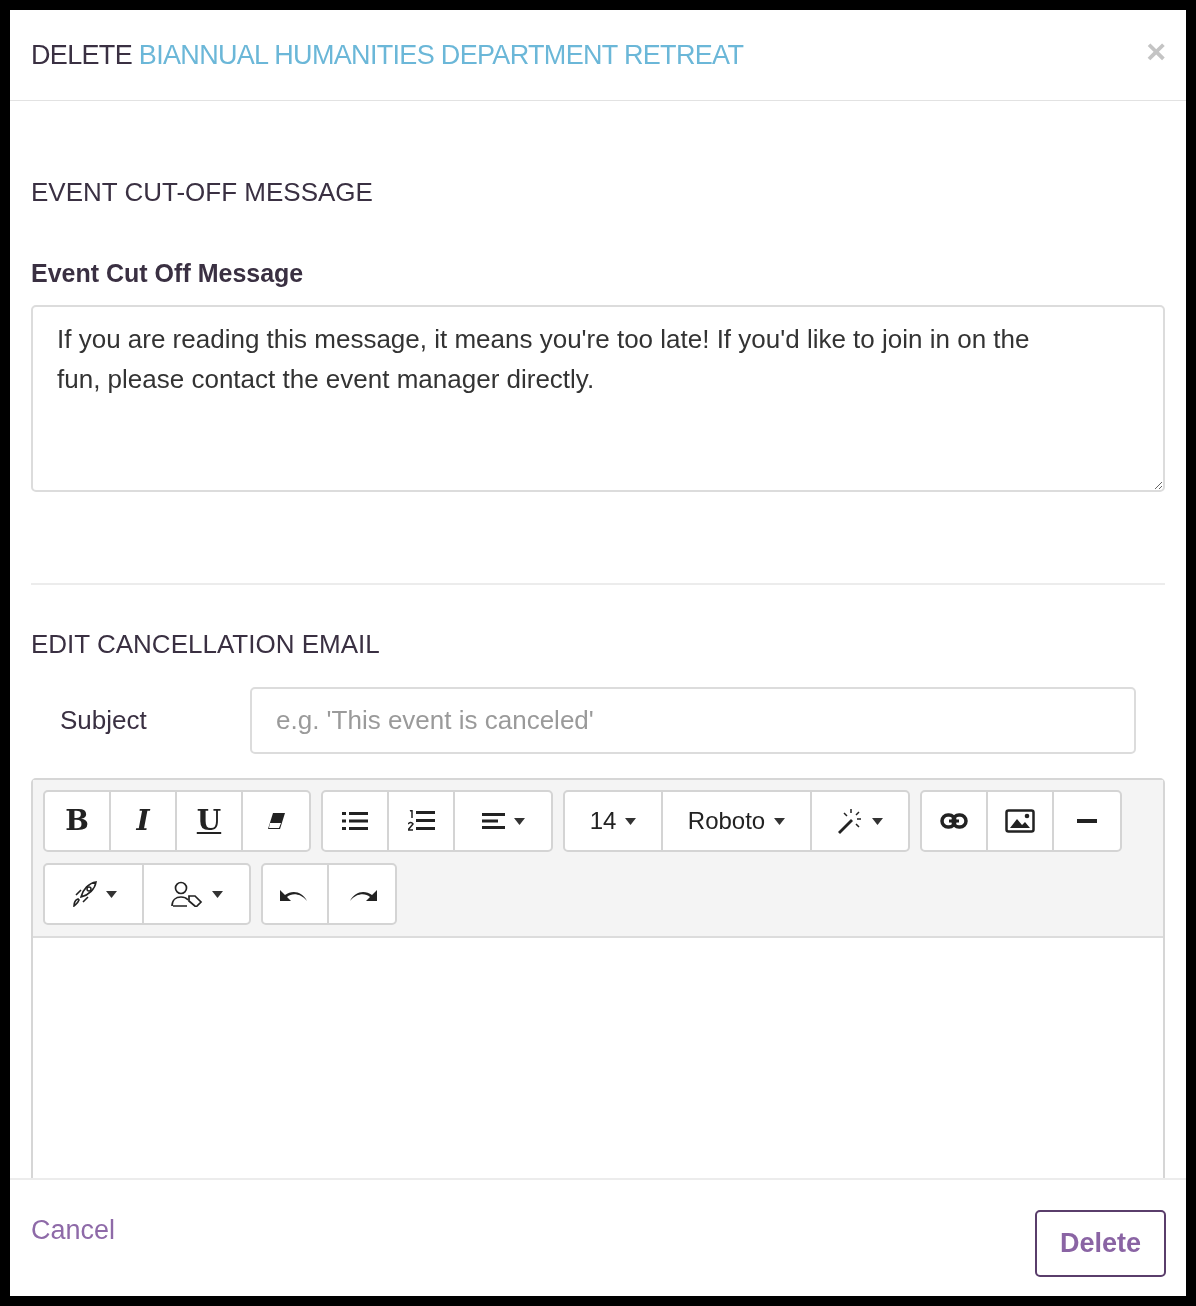  Describe the element at coordinates (104, 720) in the screenshot. I see `subject-label: Subject` at that location.